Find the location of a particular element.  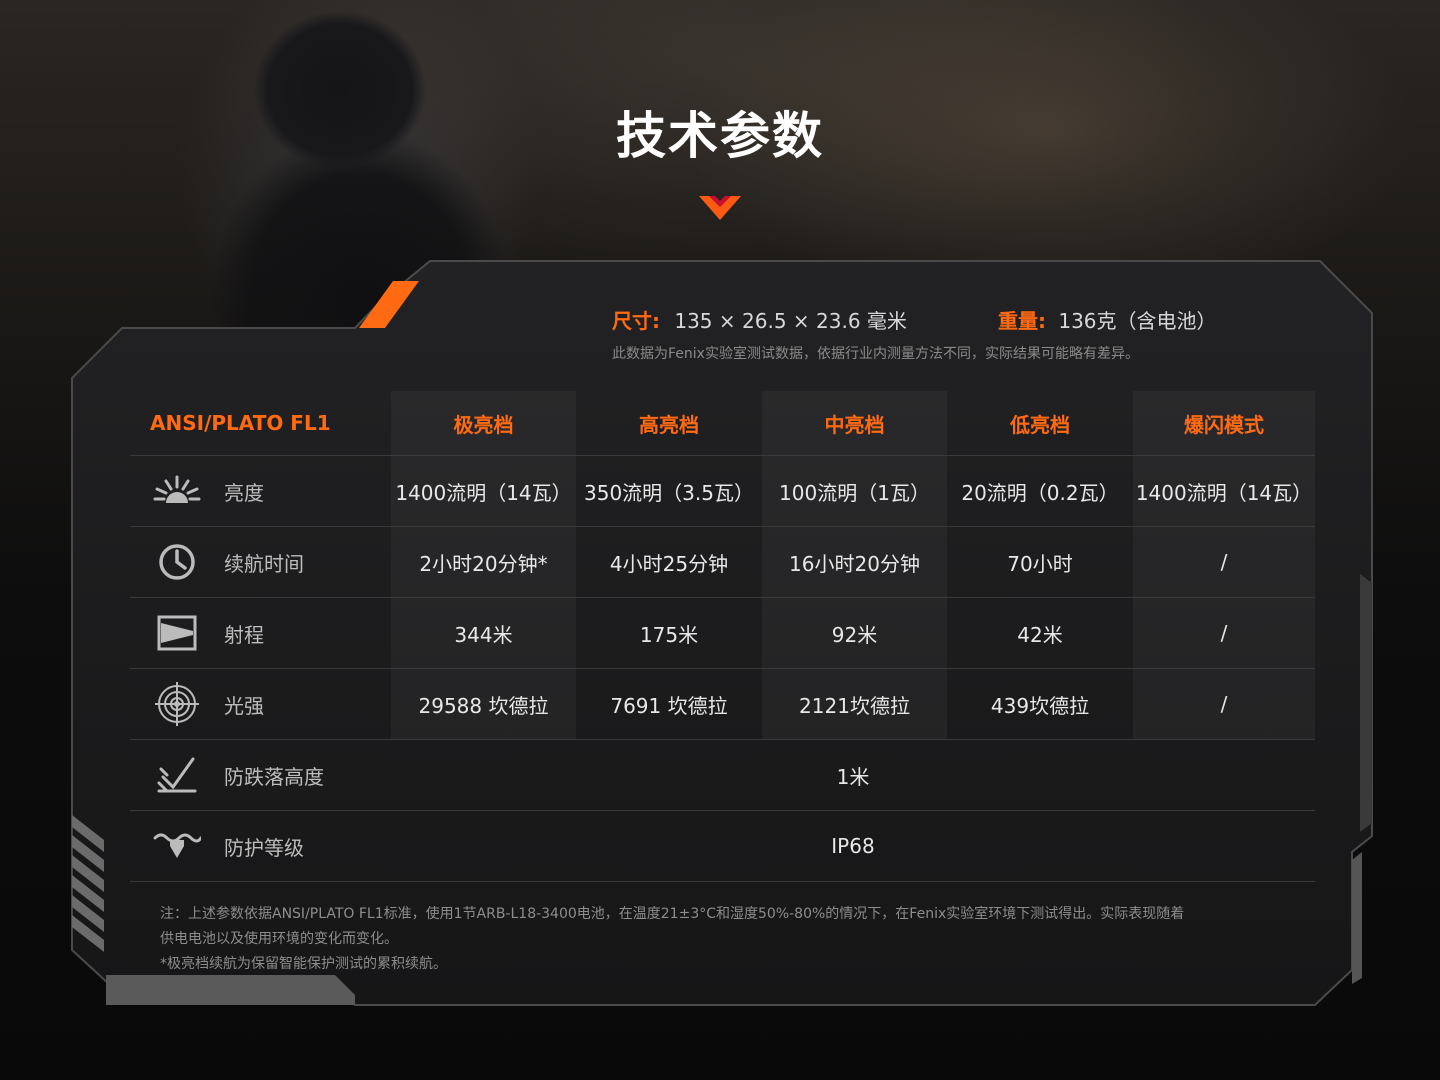

table-row: 射程 344米 175米 92米 42米 / is located at coordinates (722, 633).